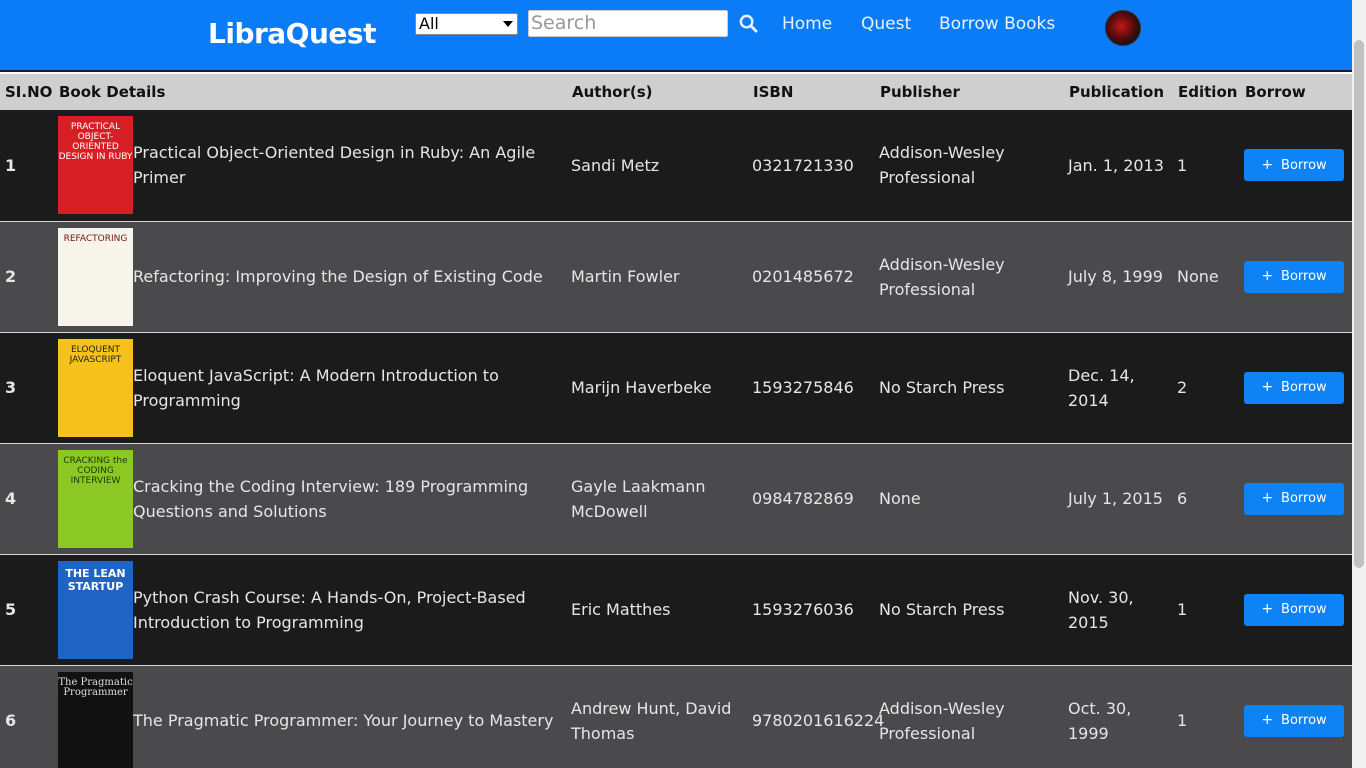 The height and width of the screenshot is (768, 1366). I want to click on book-cover-image: The Pragmatic Programmer, so click(95, 719).